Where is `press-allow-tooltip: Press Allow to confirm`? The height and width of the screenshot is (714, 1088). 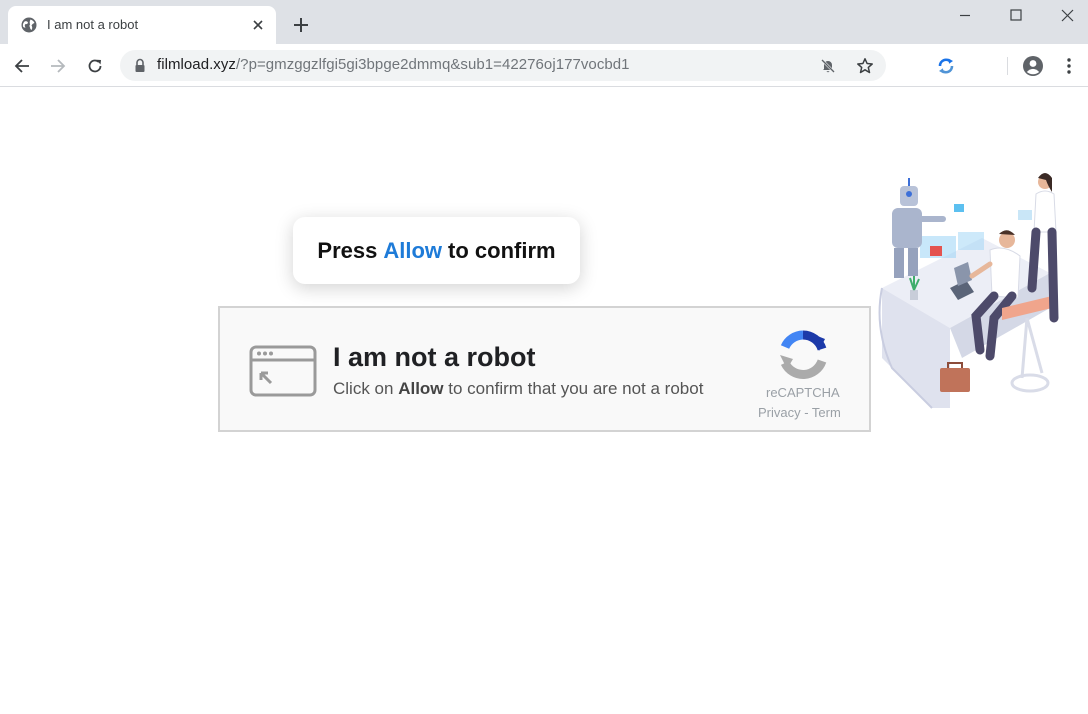
press-allow-tooltip: Press Allow to confirm is located at coordinates (436, 250).